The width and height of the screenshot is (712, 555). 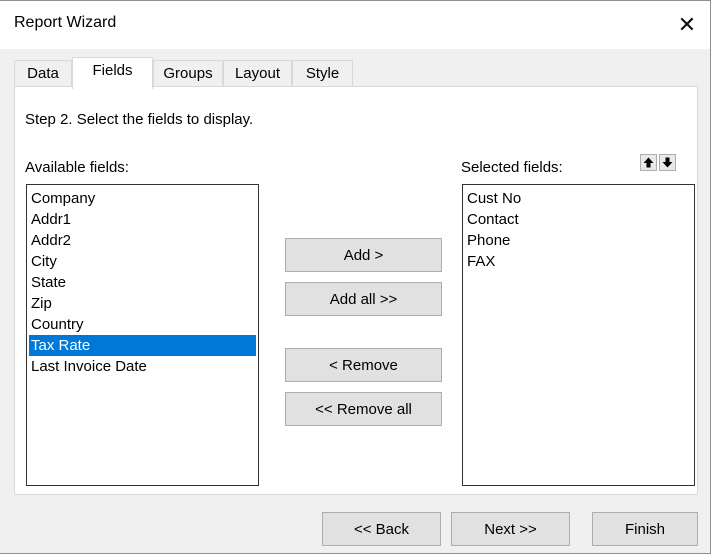 I want to click on remove-all-button: << Remove all, so click(x=363, y=409).